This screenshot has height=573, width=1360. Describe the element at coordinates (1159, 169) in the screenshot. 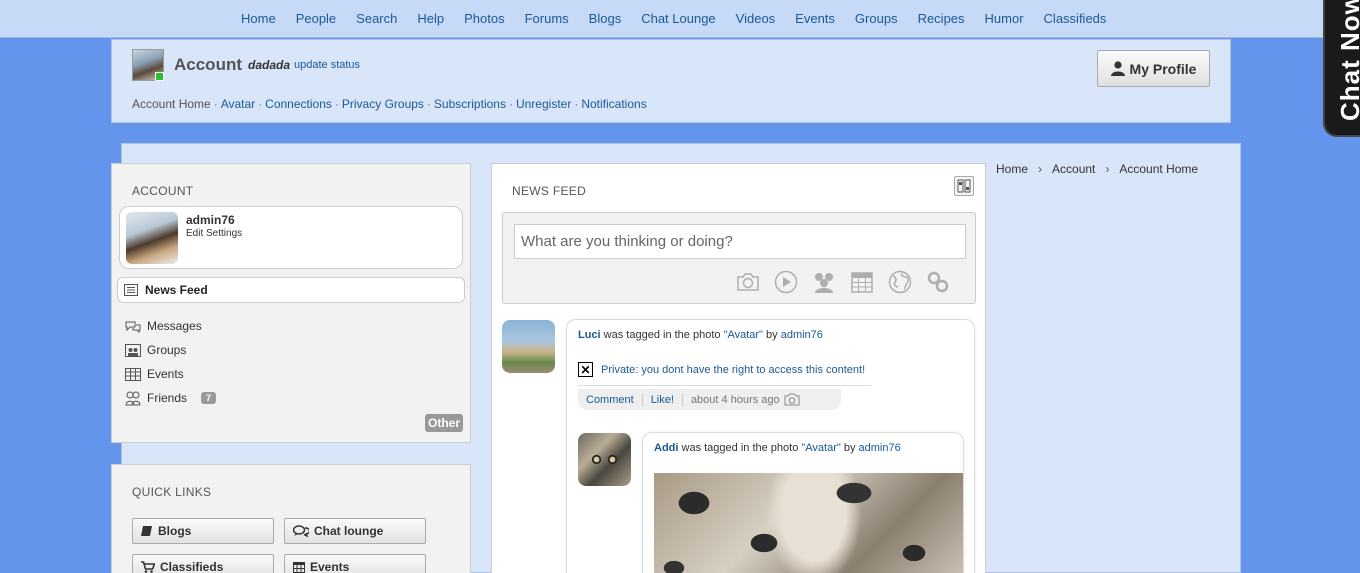

I see `breadcrumb-account-home: Account Home` at that location.